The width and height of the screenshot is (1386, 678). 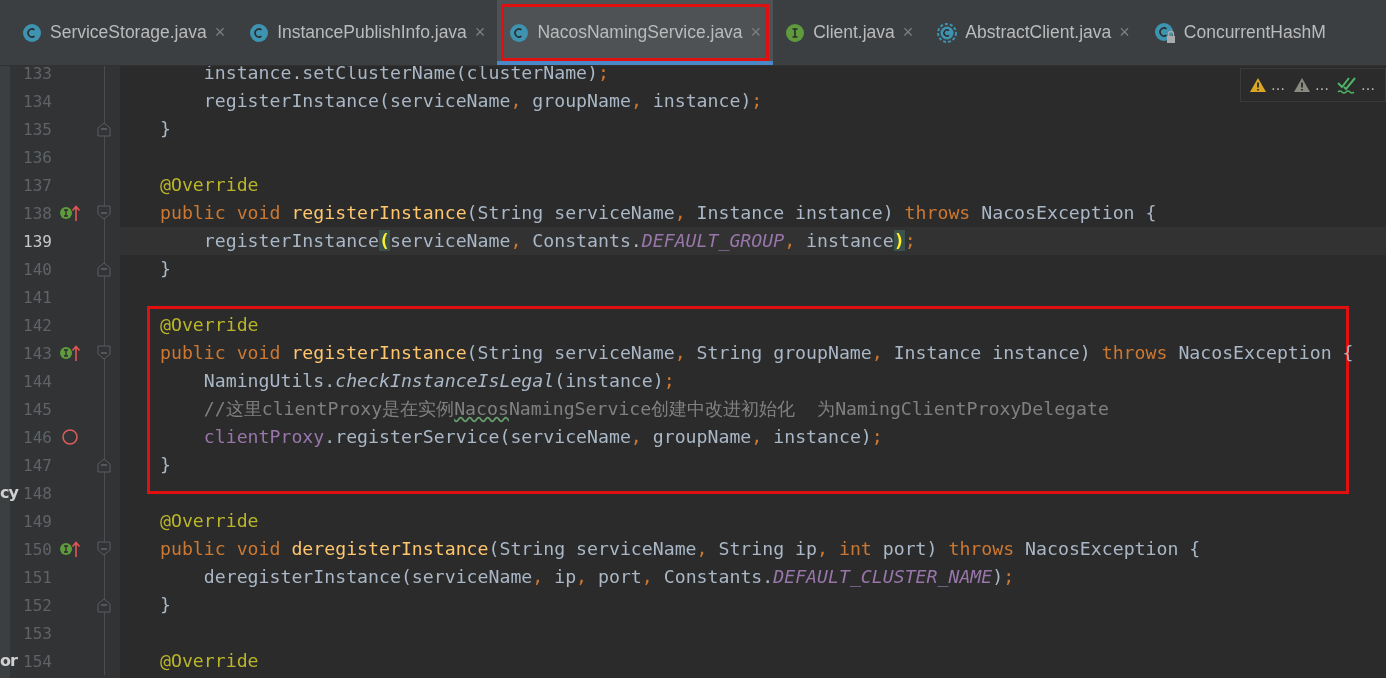 I want to click on editor-tab: NacosNamingService.java ×, so click(x=635, y=32).